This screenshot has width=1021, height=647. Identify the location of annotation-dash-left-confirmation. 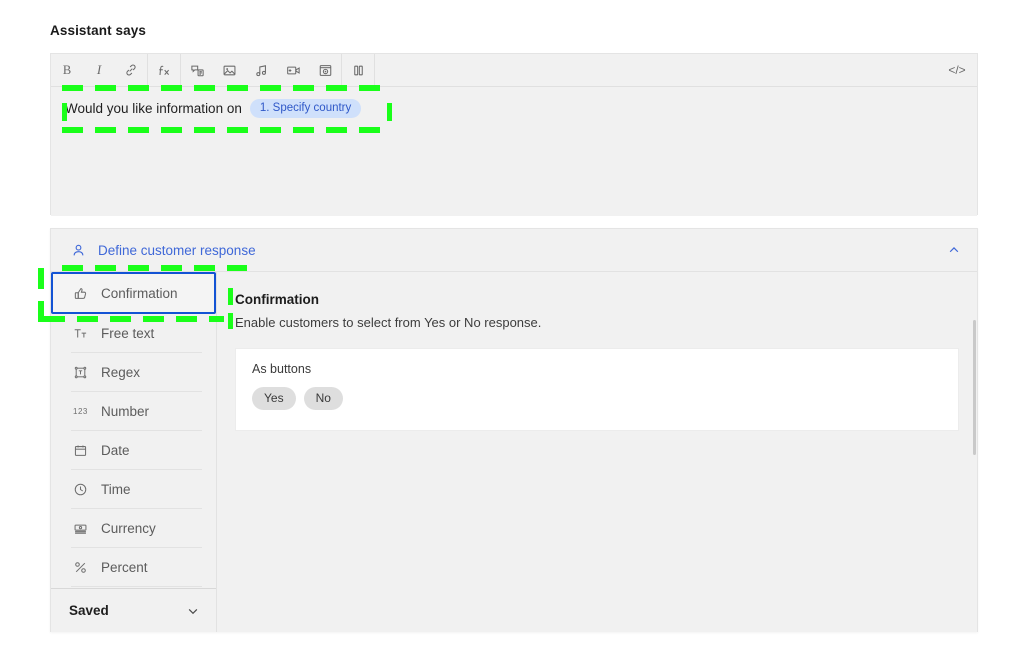
(41, 296).